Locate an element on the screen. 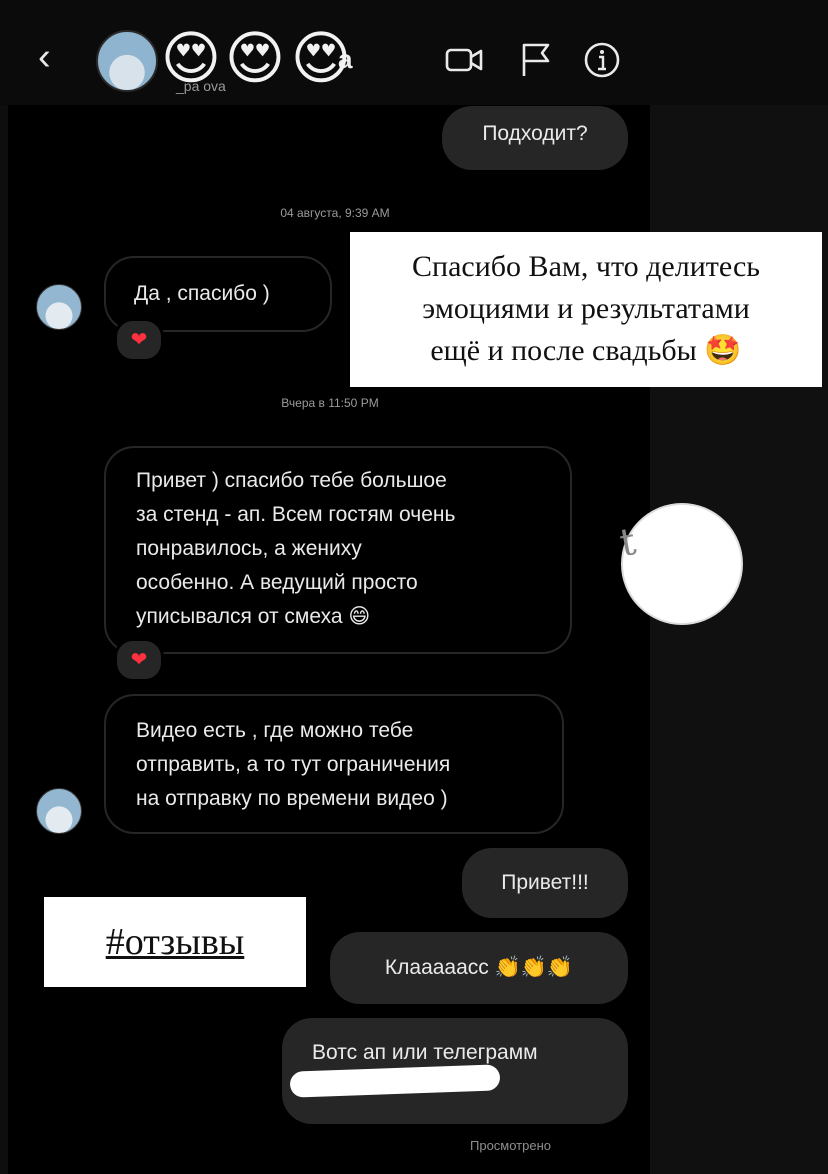 Image resolution: width=828 pixels, height=1174 pixels. video-camera-icon is located at coordinates (464, 60).